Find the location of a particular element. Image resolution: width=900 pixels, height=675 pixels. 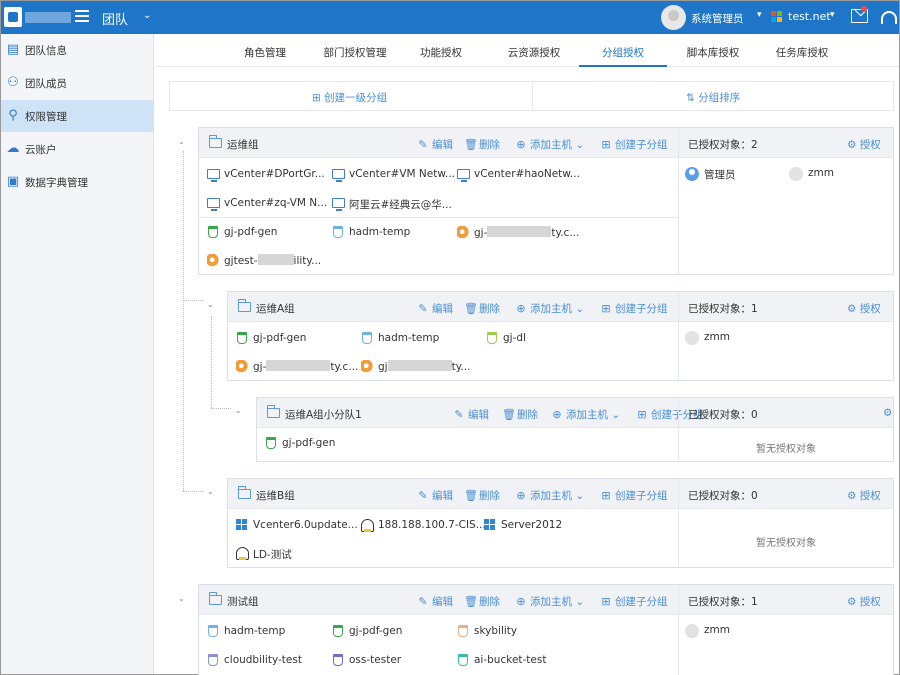

tab-function-auth: 功能授权 is located at coordinates (441, 52).